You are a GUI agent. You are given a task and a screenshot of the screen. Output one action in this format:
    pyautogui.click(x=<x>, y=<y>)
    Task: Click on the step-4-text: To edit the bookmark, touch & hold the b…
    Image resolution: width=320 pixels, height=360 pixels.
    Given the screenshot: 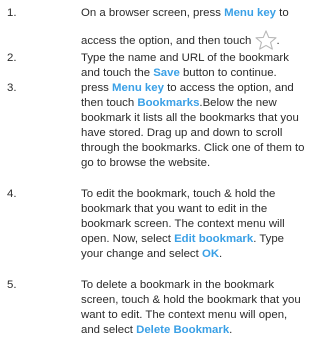 What is the action you would take?
    pyautogui.click(x=195, y=224)
    